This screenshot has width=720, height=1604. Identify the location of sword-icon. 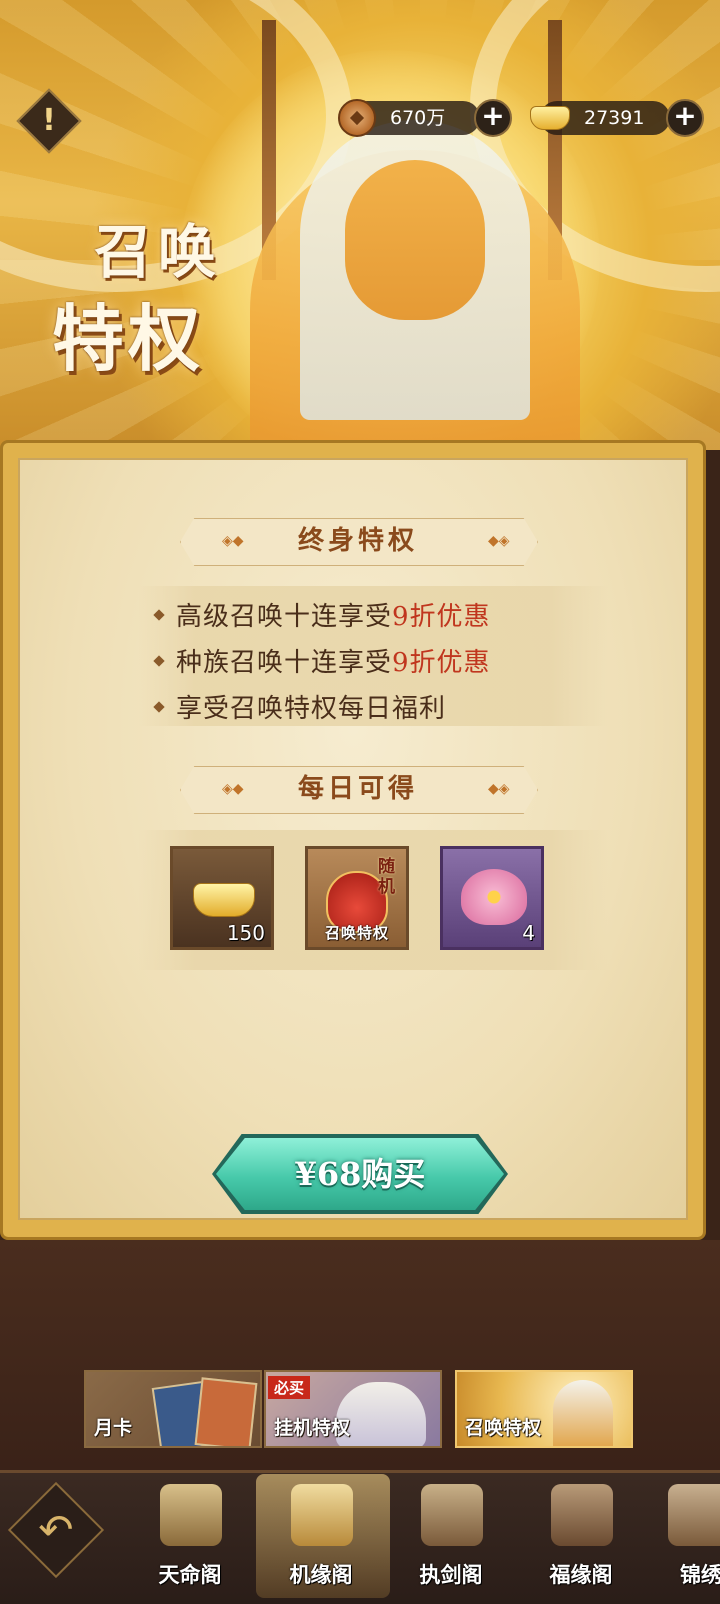
(452, 1515).